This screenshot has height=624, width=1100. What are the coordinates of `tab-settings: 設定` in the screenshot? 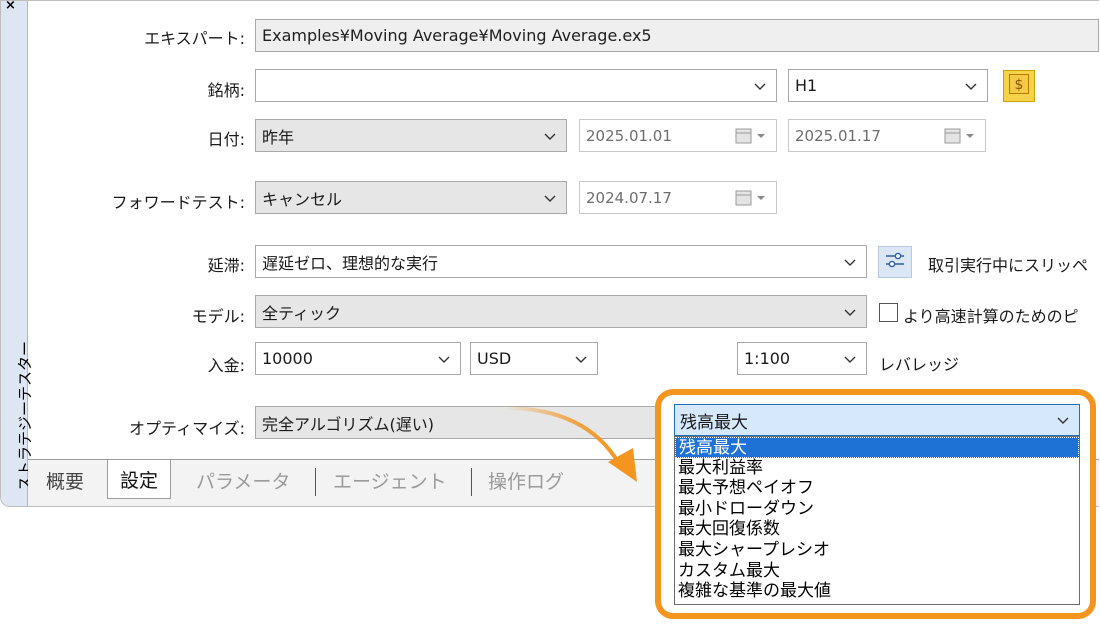 It's located at (139, 479).